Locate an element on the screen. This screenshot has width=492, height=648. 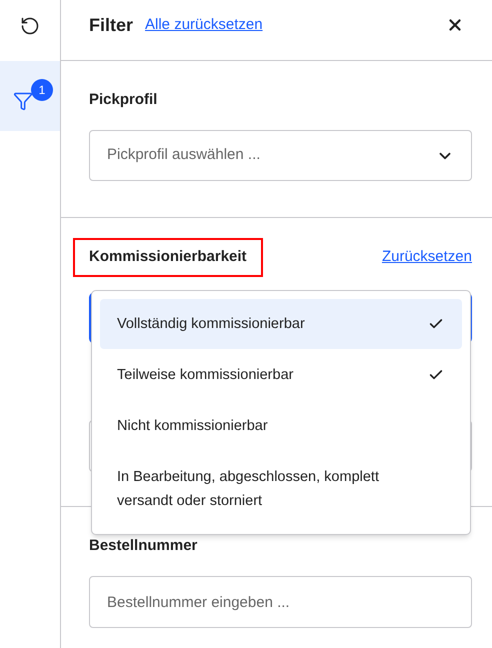
section-label: Pickprofil is located at coordinates (123, 100).